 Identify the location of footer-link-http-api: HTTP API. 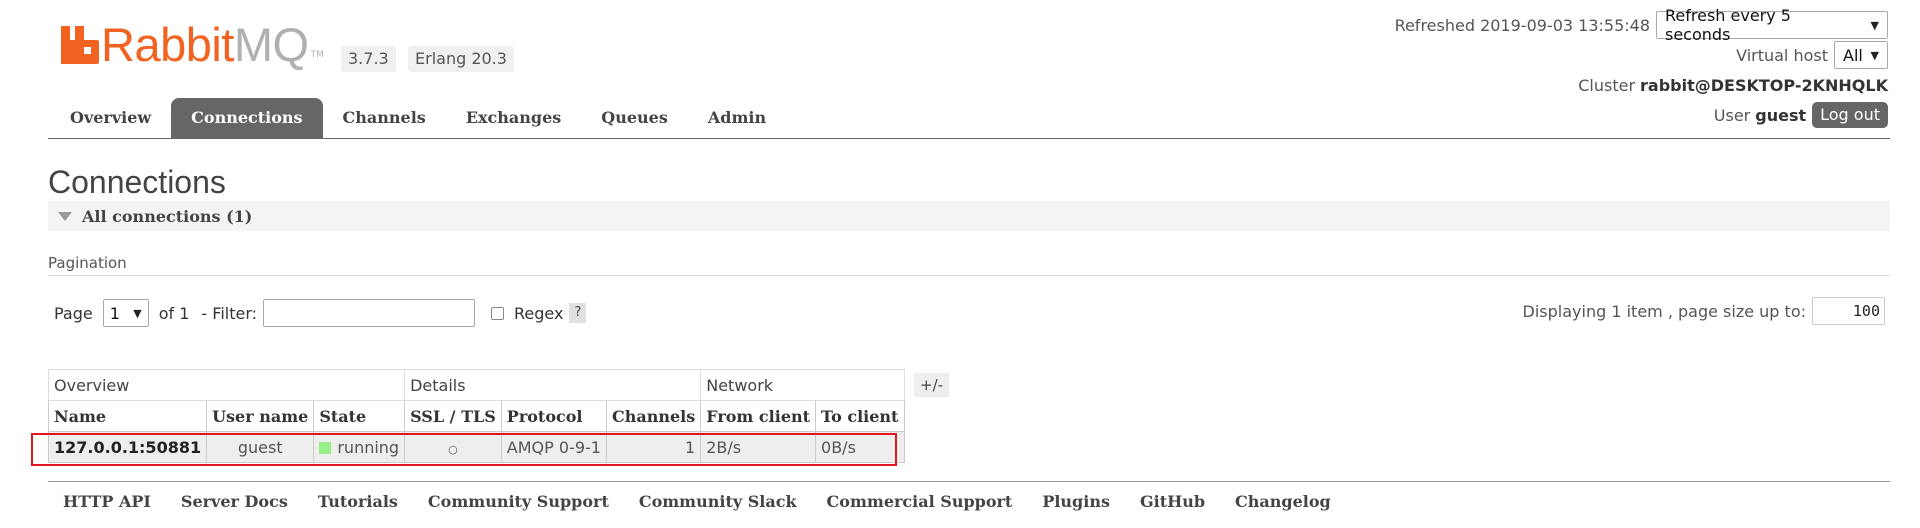
(107, 502).